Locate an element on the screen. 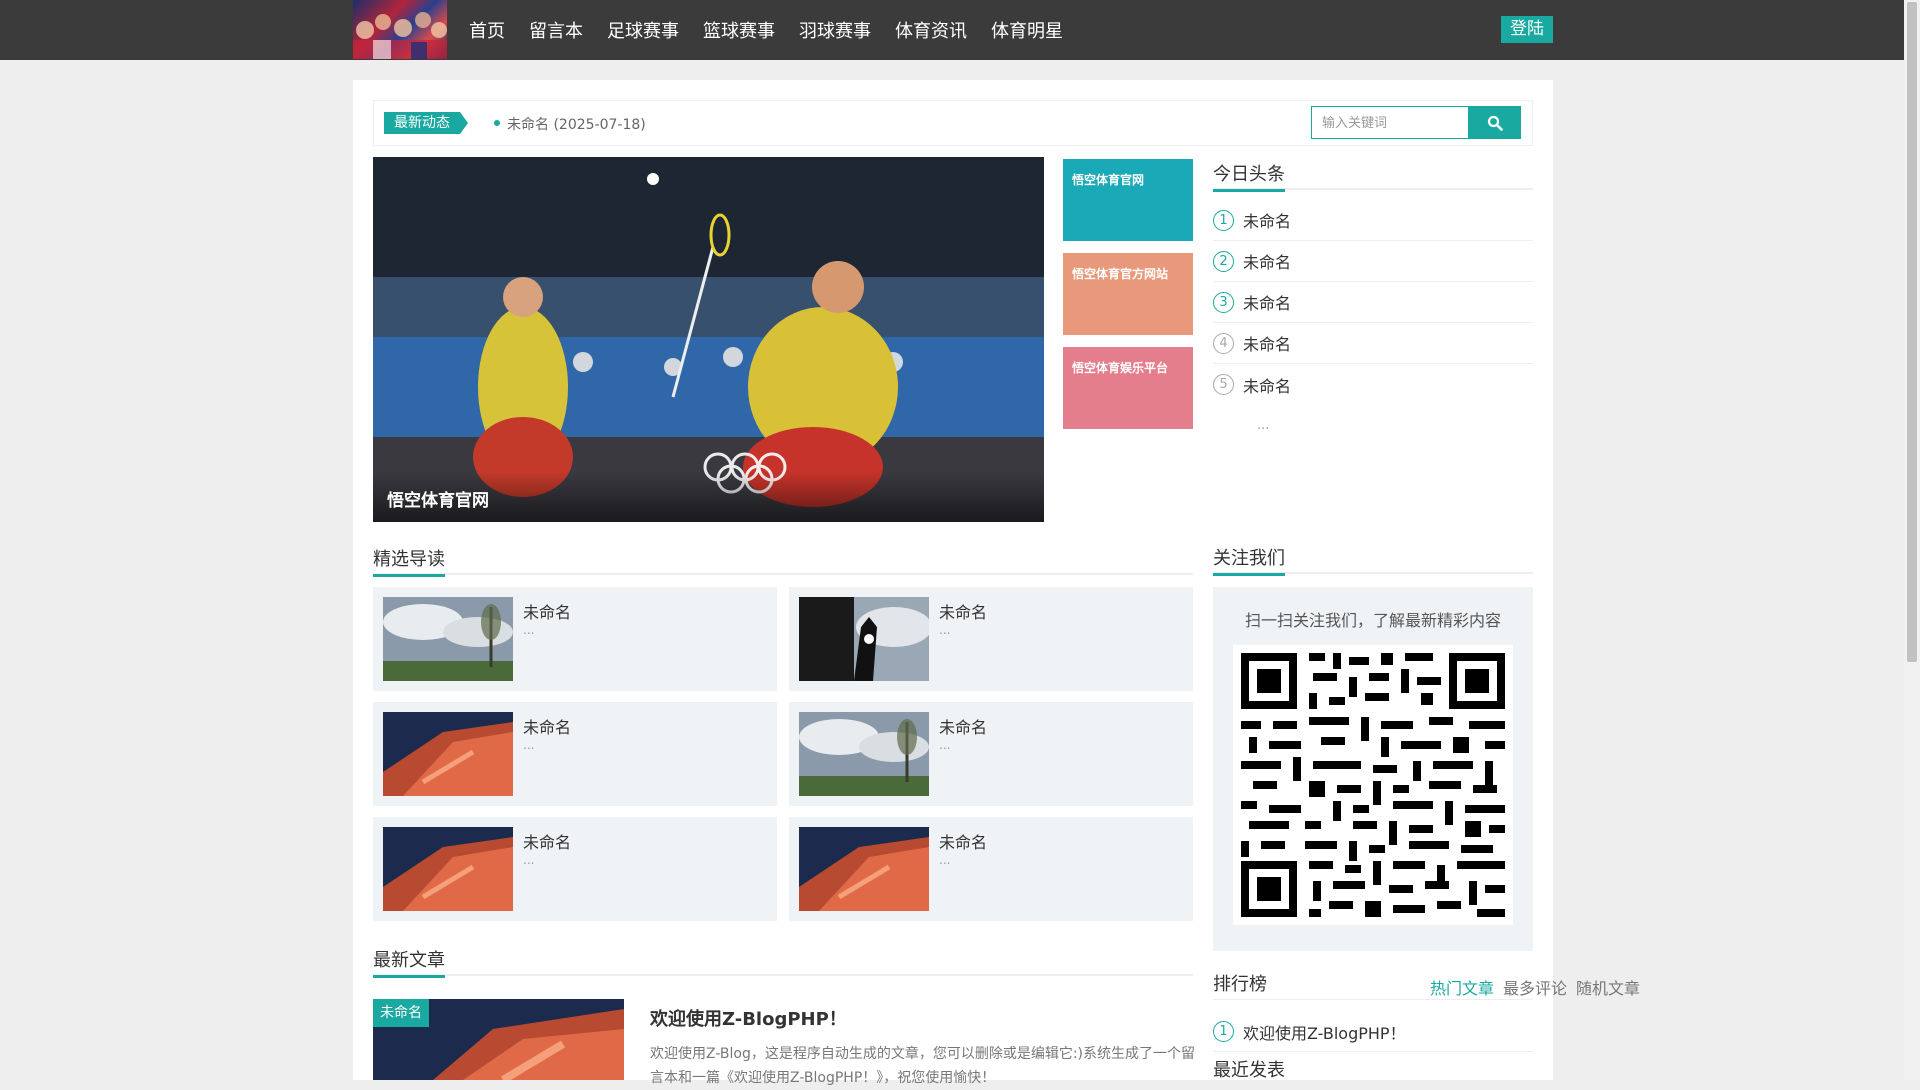  slider-caption-overlay: 悟空体育官网 is located at coordinates (708, 497).